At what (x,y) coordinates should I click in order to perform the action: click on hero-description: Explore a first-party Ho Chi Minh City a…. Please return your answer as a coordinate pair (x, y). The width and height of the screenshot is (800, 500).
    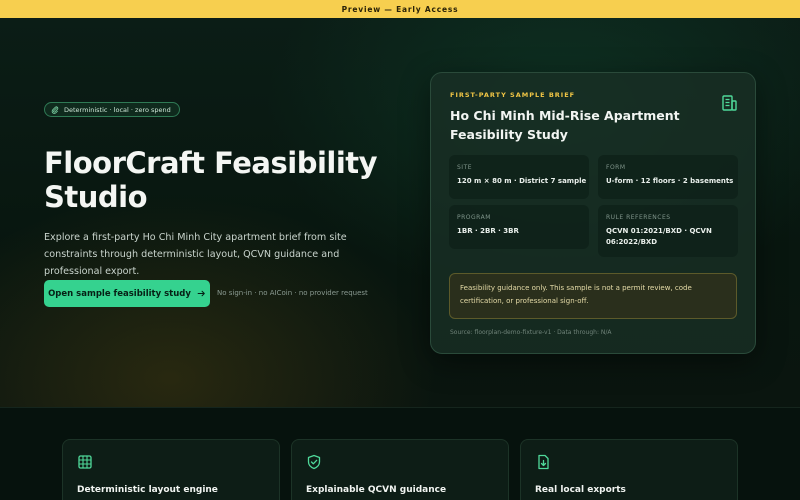
    Looking at the image, I should click on (195, 254).